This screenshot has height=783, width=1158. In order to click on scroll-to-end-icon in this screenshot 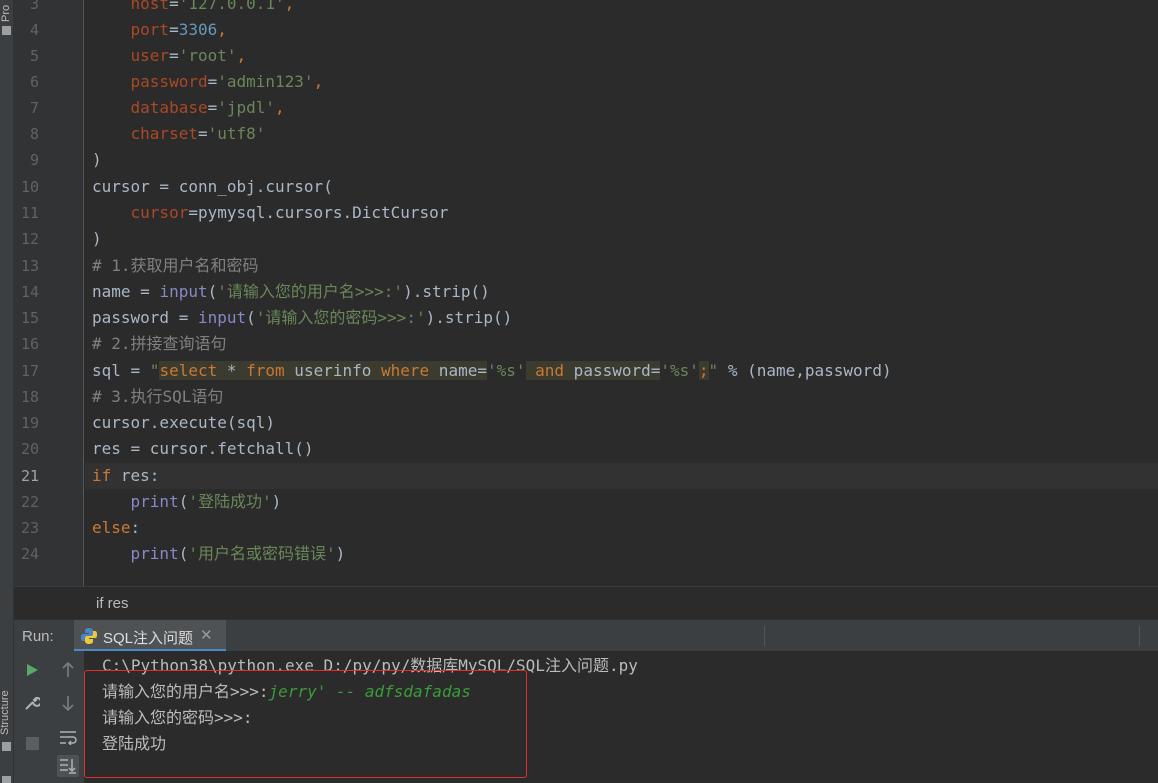, I will do `click(68, 766)`.